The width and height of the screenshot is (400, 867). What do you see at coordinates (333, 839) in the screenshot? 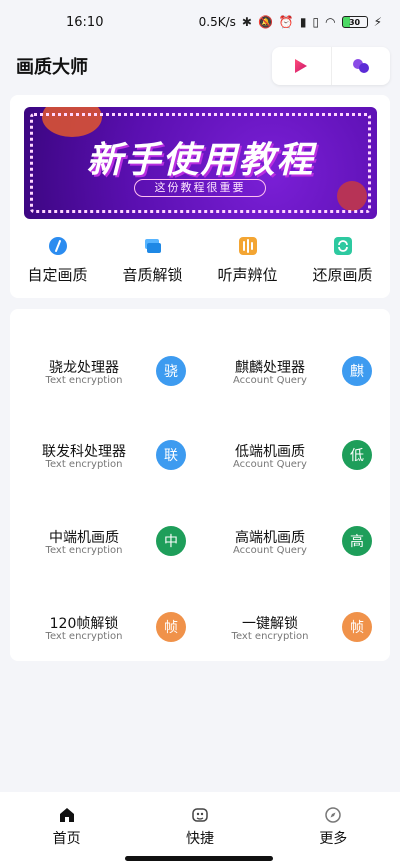
I see `nav-label: 更多` at bounding box center [333, 839].